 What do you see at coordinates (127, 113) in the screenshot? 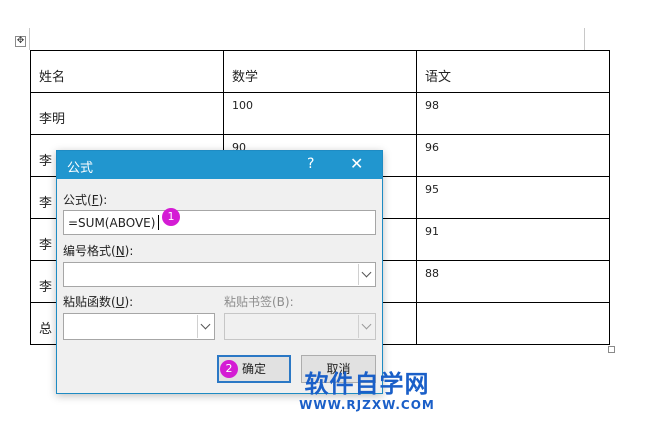
I see `table-cell: 李明` at bounding box center [127, 113].